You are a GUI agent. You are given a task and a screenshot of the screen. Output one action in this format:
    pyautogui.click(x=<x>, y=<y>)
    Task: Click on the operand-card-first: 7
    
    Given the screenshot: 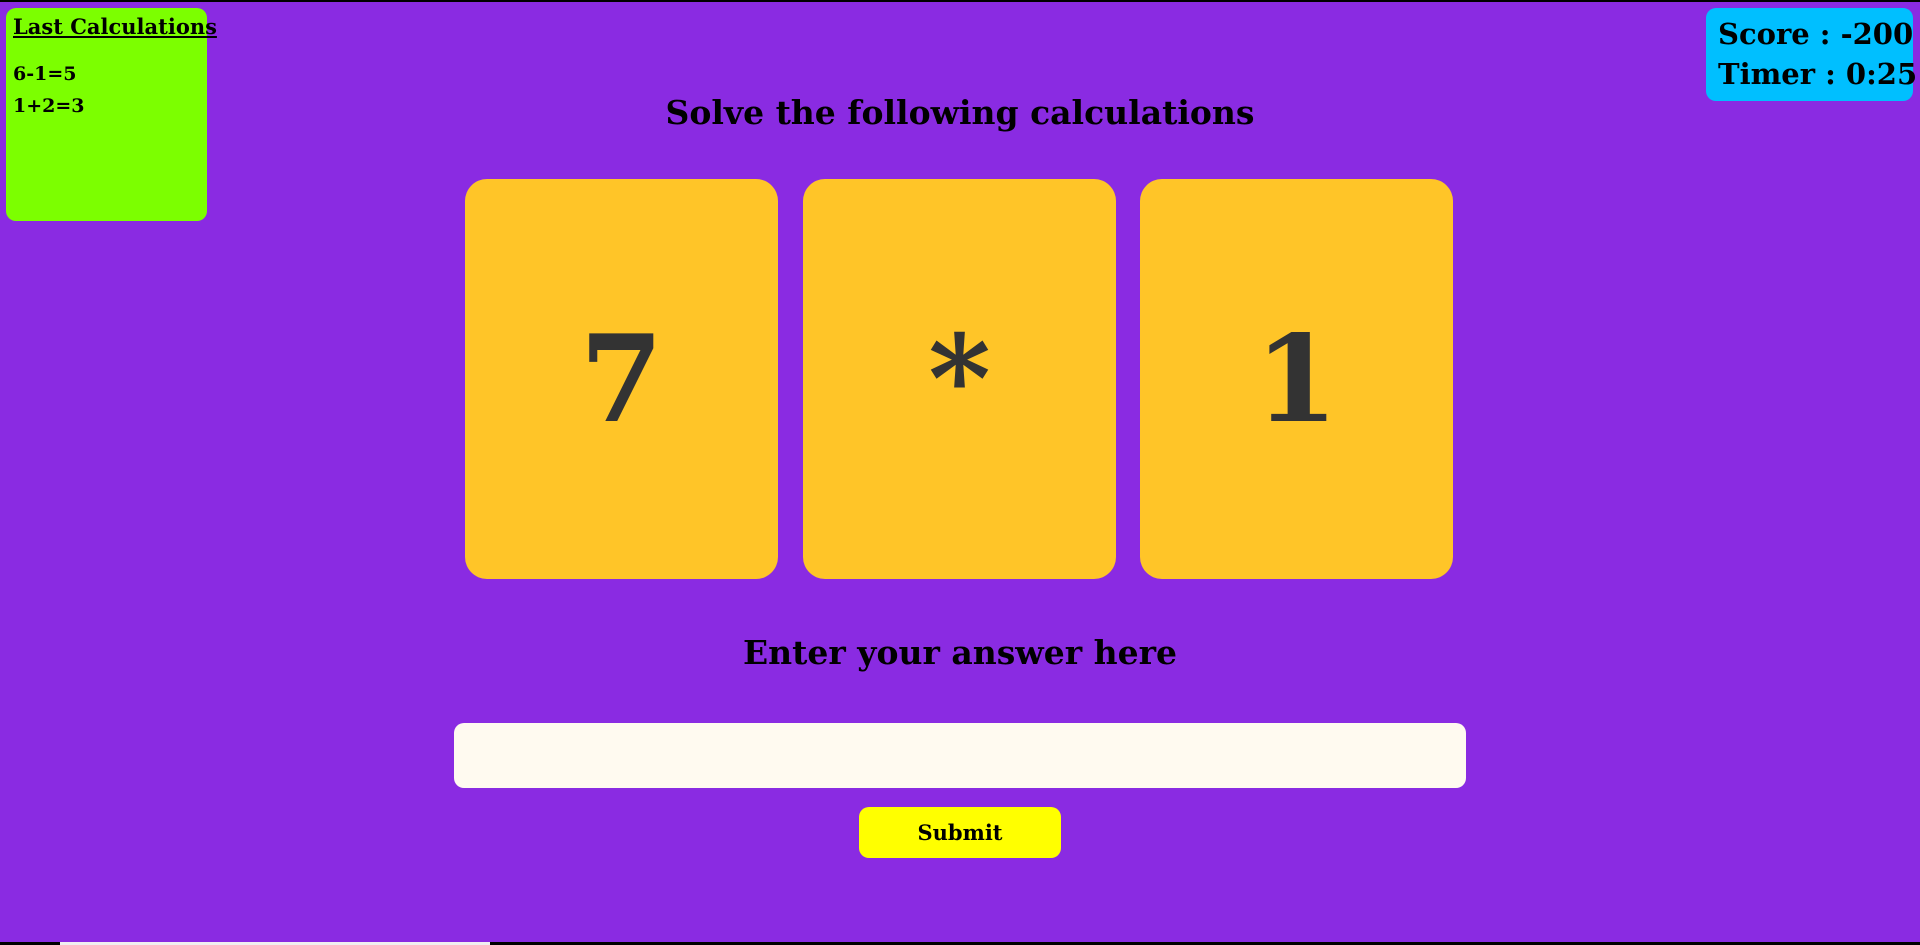 What is the action you would take?
    pyautogui.click(x=621, y=379)
    